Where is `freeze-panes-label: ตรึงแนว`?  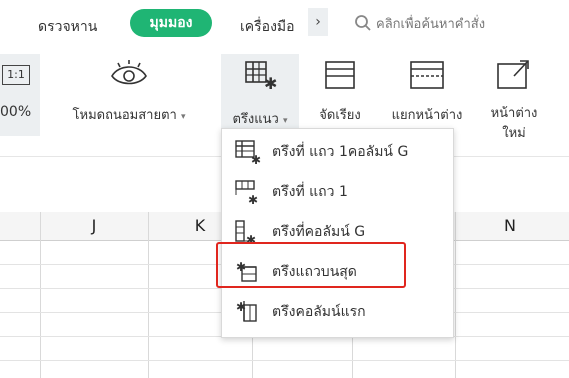
freeze-panes-label: ตรึงแนว is located at coordinates (255, 119).